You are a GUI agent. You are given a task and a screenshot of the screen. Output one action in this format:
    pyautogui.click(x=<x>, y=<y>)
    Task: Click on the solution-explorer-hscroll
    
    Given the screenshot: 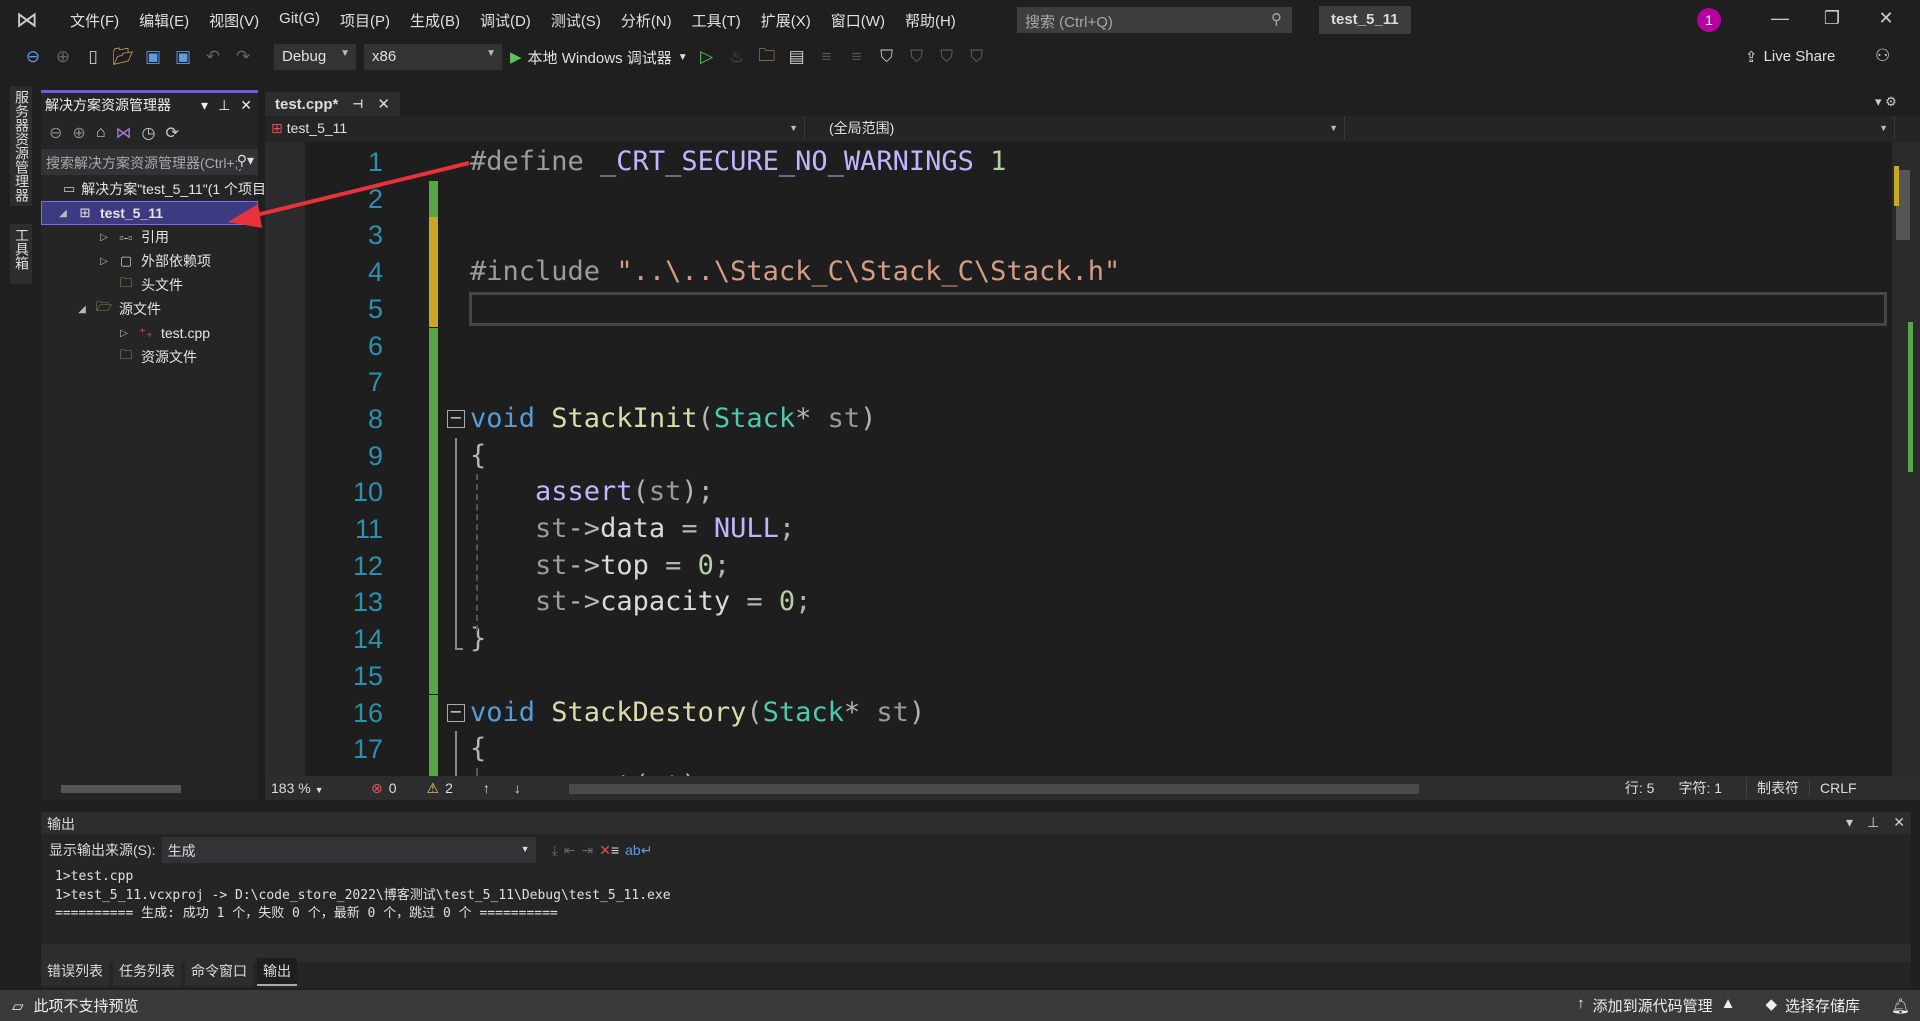 What is the action you would take?
    pyautogui.click(x=149, y=789)
    